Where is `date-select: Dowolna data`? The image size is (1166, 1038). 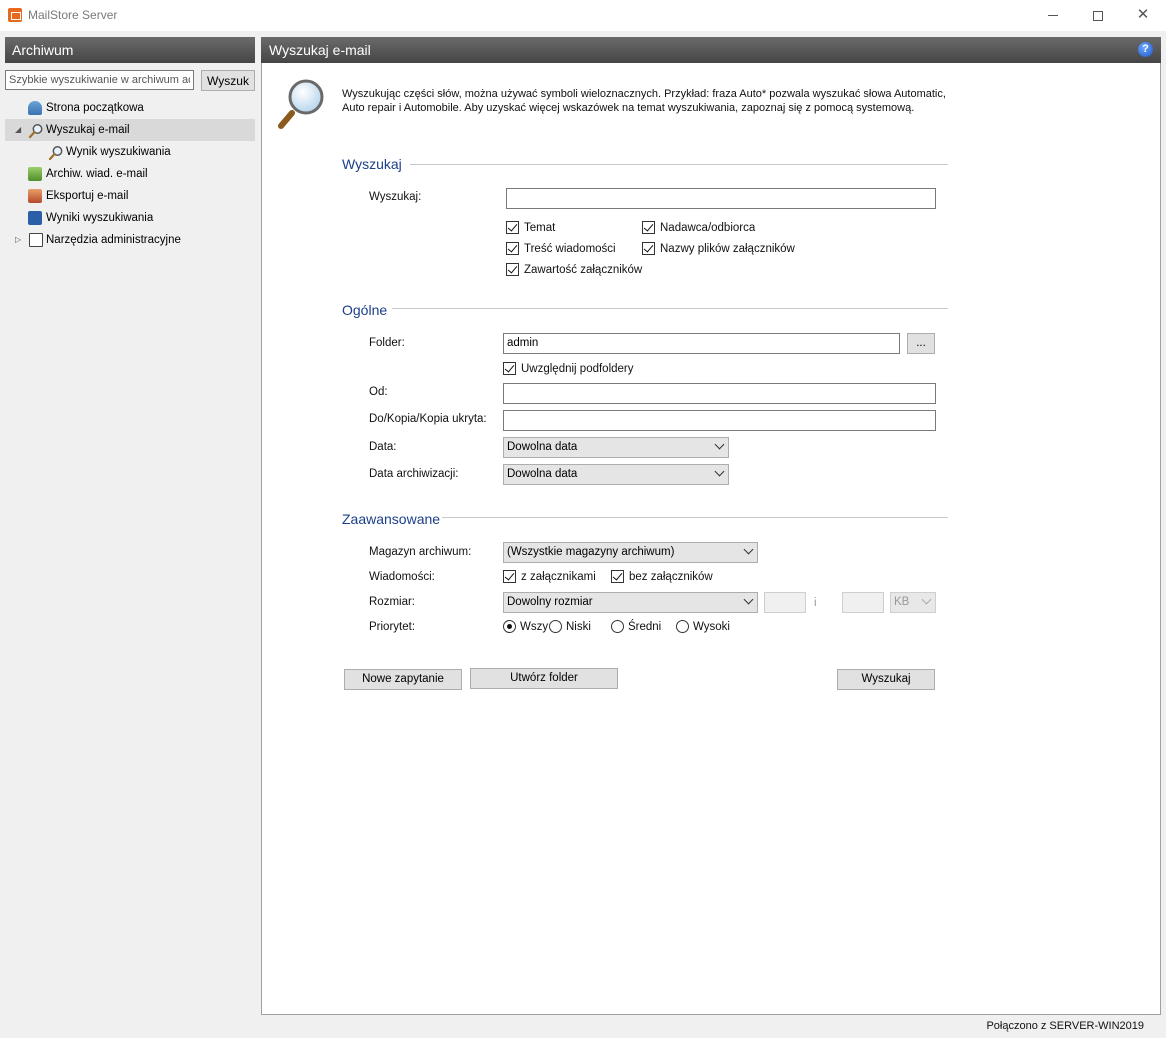 date-select: Dowolna data is located at coordinates (616, 447).